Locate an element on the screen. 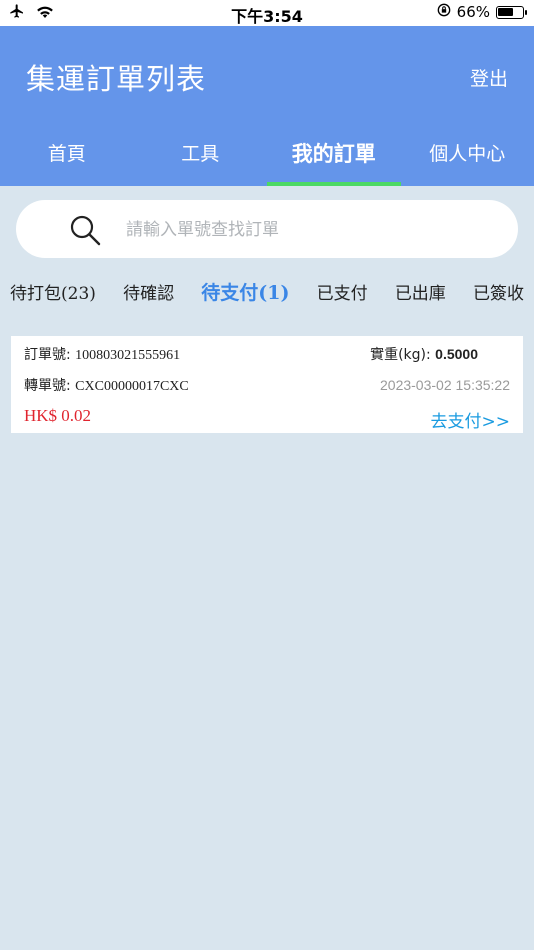 The width and height of the screenshot is (534, 950). filter-pending-confirm: 待確認 is located at coordinates (148, 291).